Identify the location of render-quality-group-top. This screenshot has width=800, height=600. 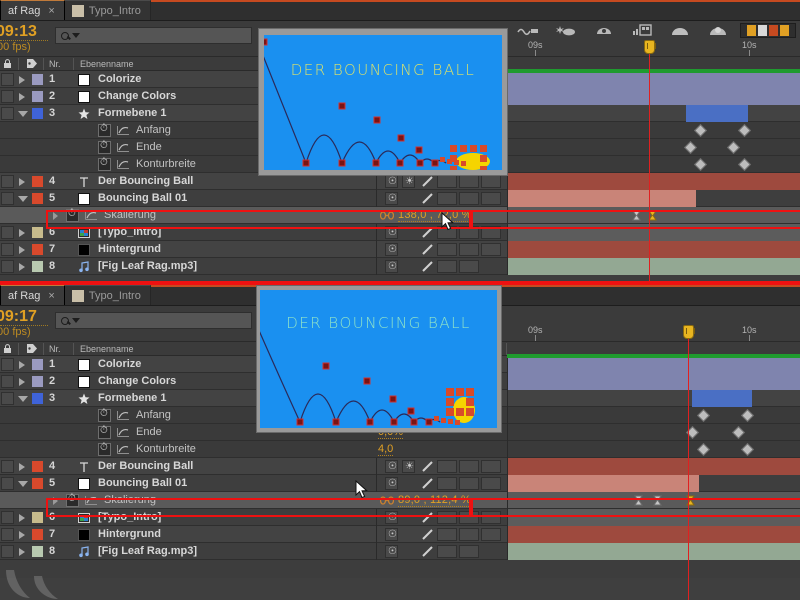
(768, 30).